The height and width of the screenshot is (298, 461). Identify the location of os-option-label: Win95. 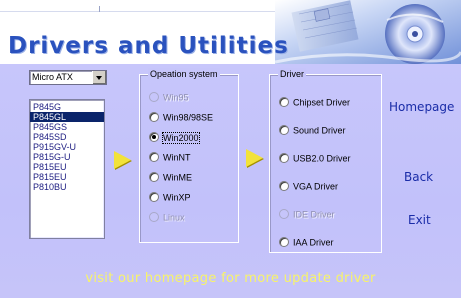
(176, 97).